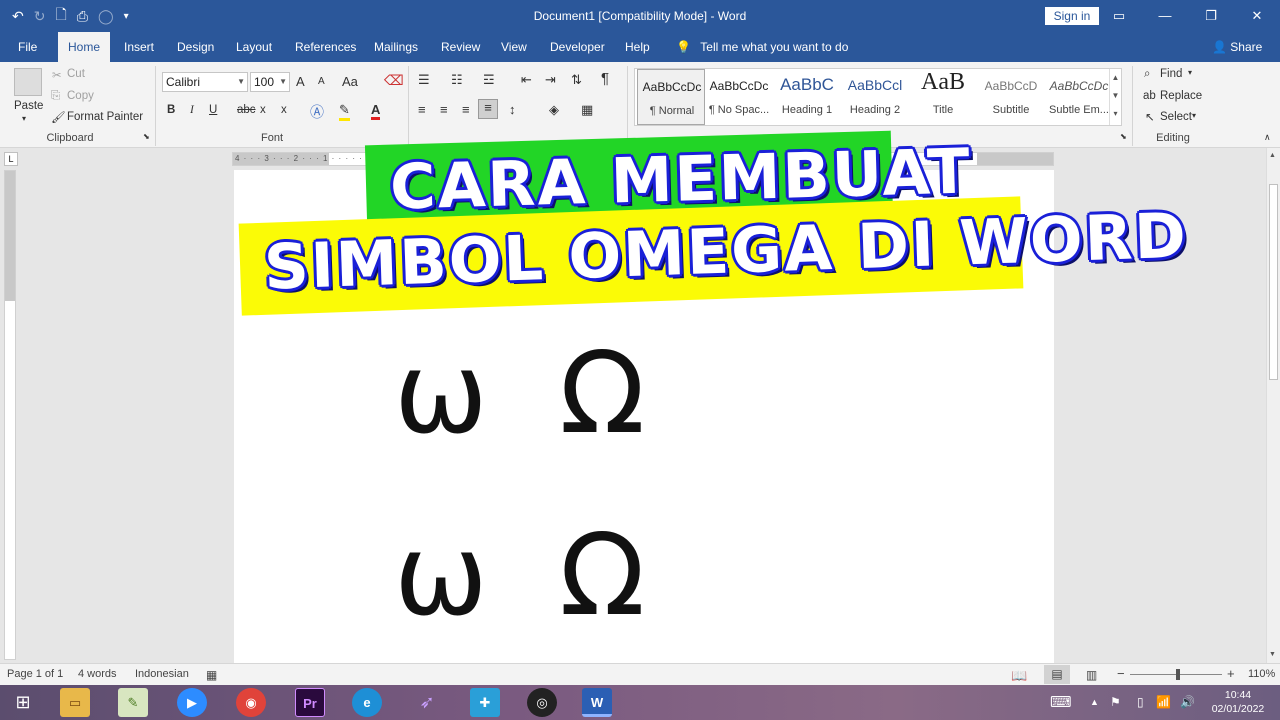 The width and height of the screenshot is (1280, 720). Describe the element at coordinates (317, 112) in the screenshot. I see `text-effects-icon: Ⓐ` at that location.